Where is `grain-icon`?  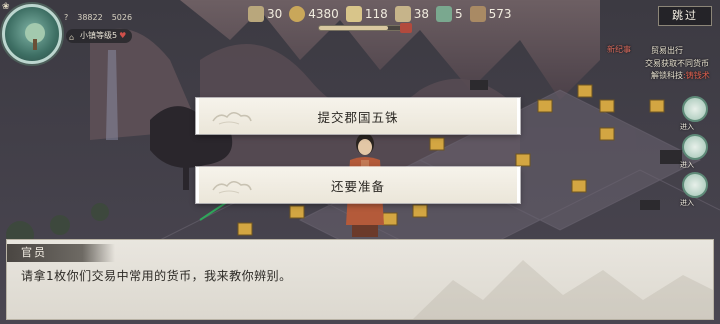 grain-icon is located at coordinates (353, 14).